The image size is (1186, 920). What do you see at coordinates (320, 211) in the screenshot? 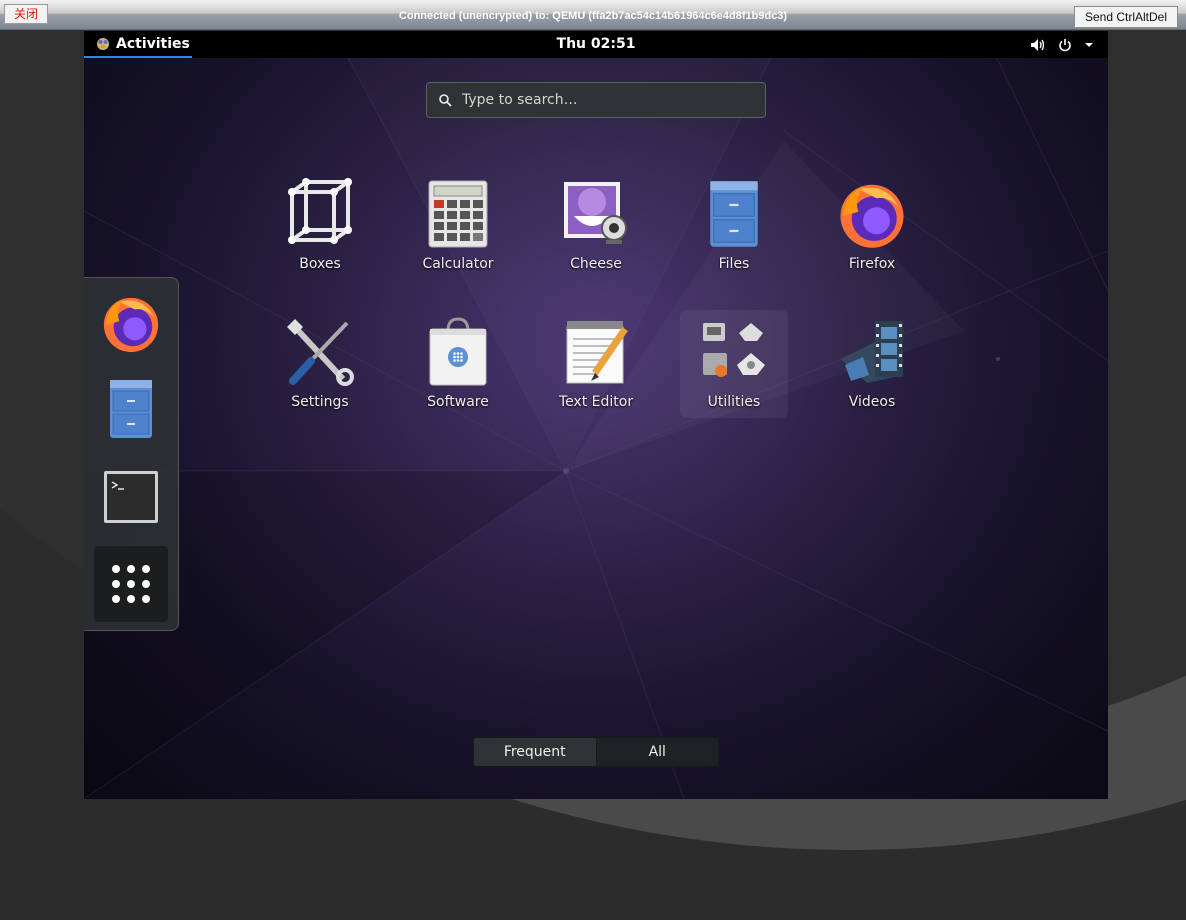
I see `boxes-icon` at bounding box center [320, 211].